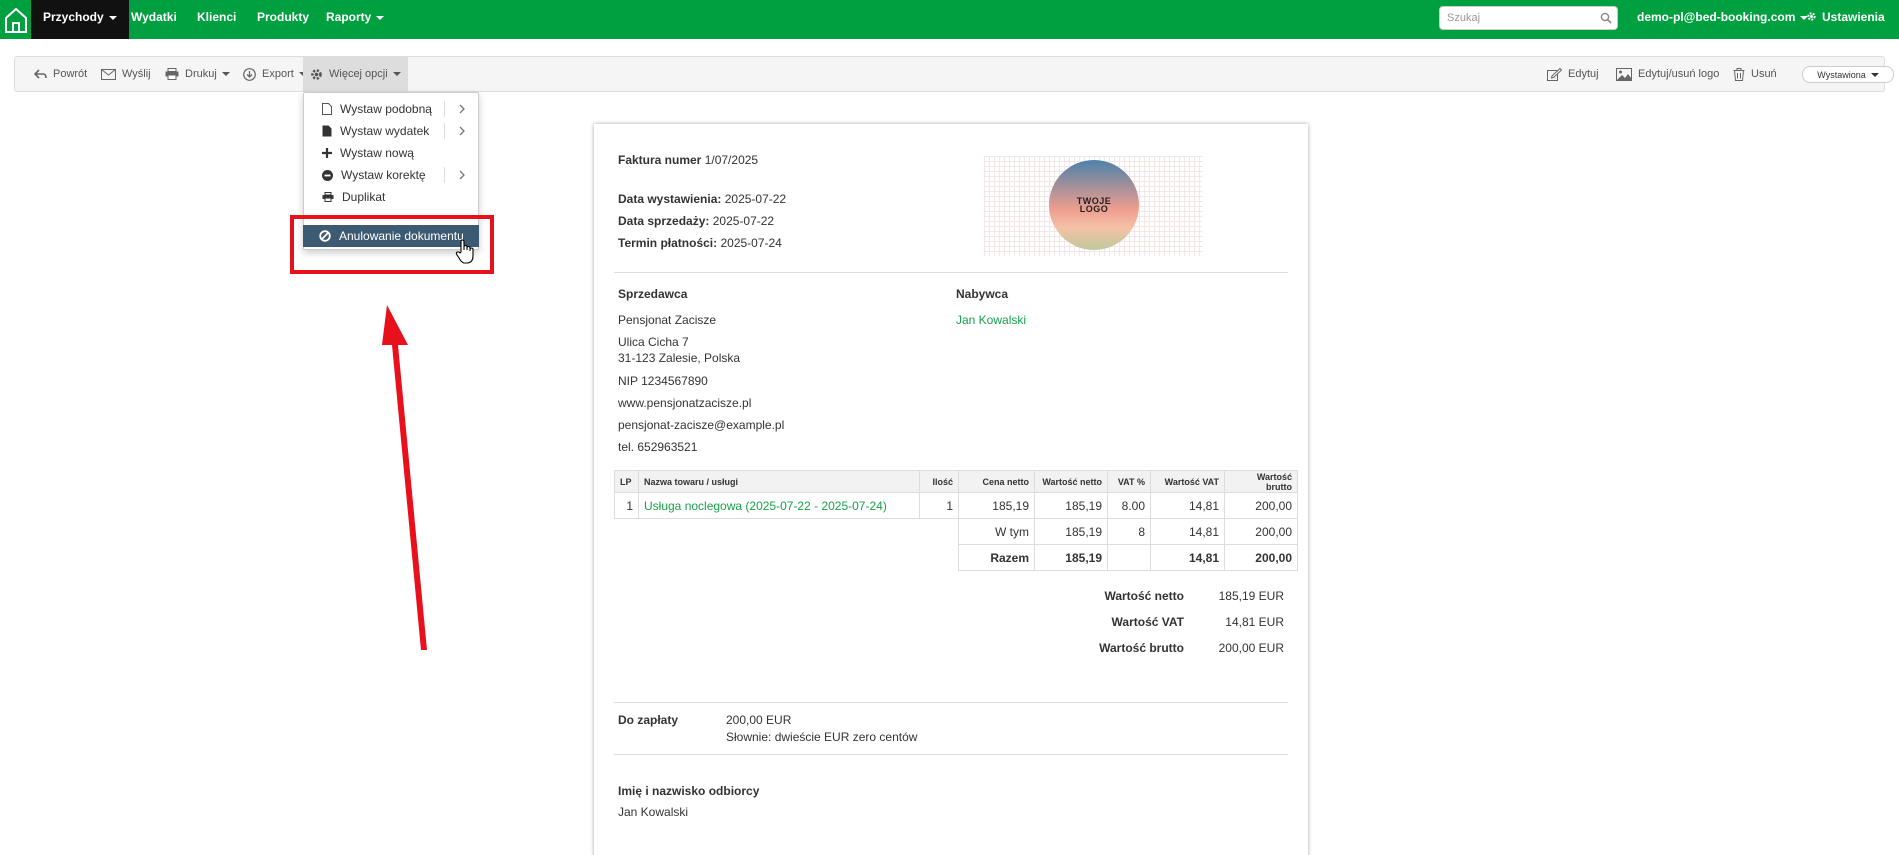 The image size is (1899, 855). Describe the element at coordinates (1554, 74) in the screenshot. I see `edit-icon` at that location.